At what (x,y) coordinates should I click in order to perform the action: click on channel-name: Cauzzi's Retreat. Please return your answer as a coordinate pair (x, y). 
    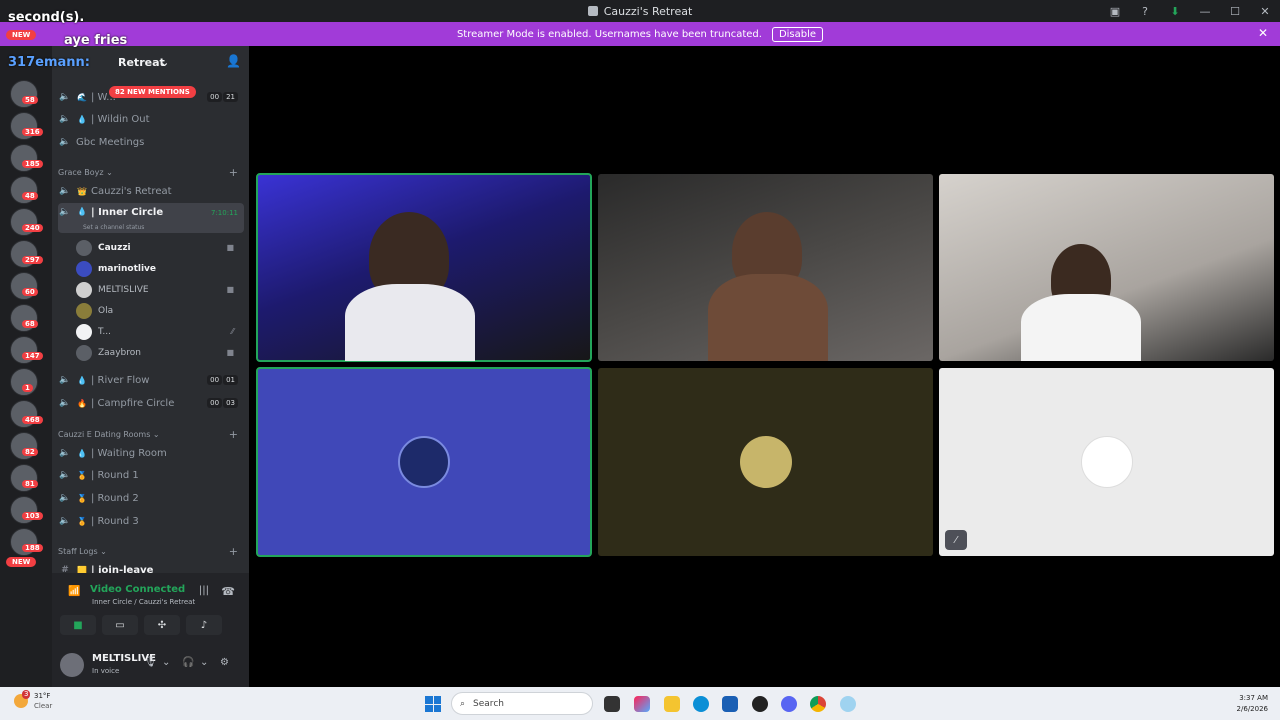
    Looking at the image, I should click on (131, 191).